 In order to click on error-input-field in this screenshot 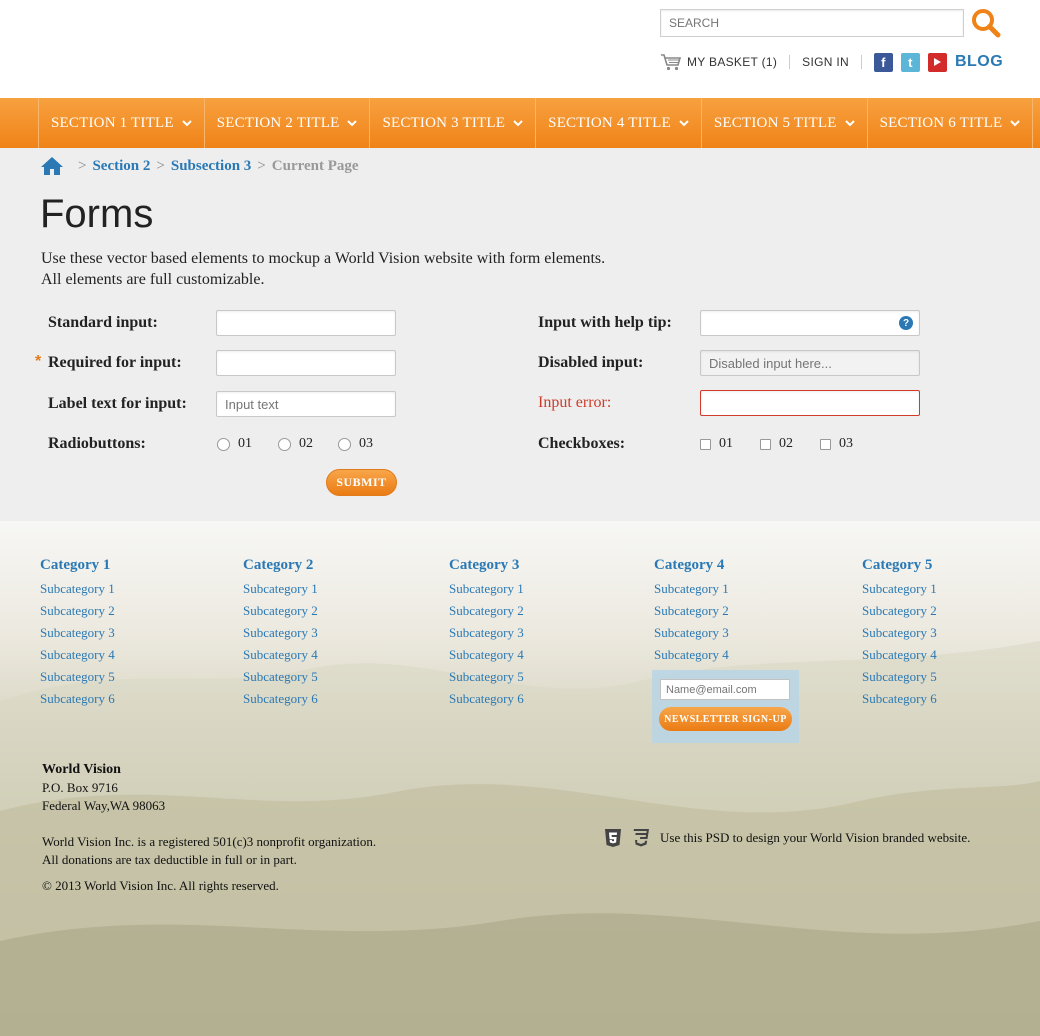, I will do `click(810, 403)`.